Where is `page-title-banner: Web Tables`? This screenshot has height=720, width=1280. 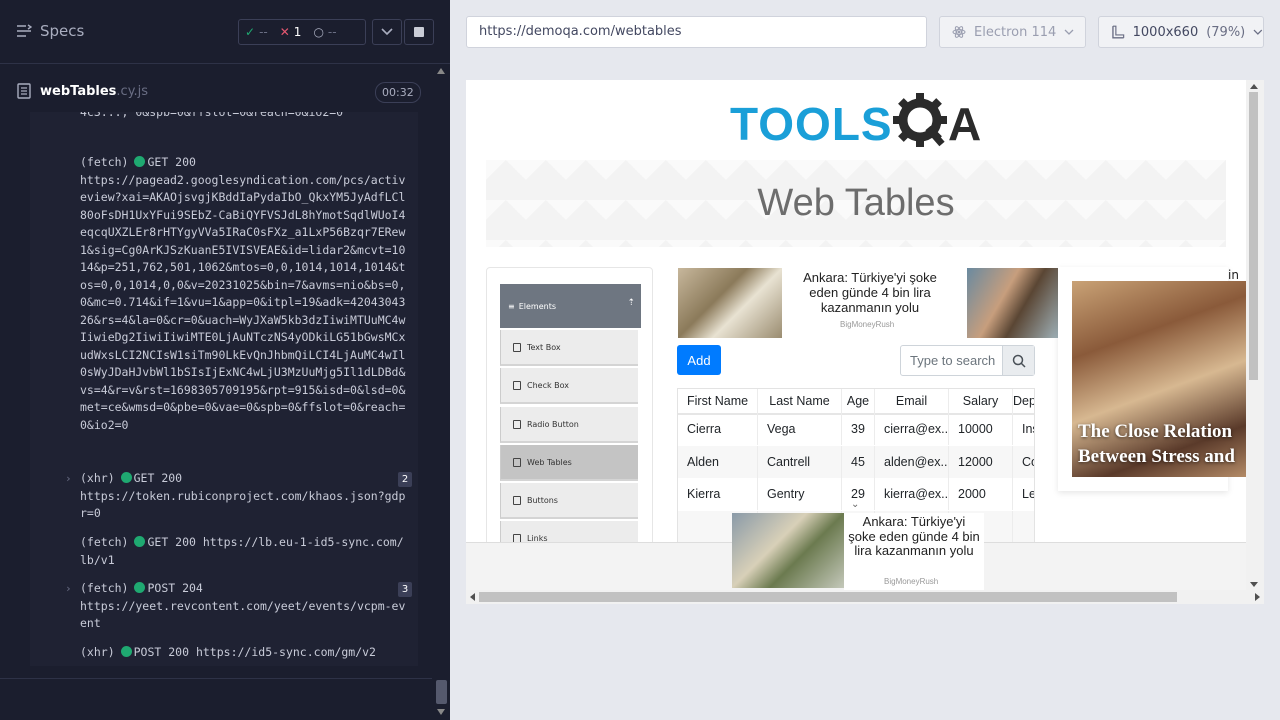
page-title-banner: Web Tables is located at coordinates (856, 203).